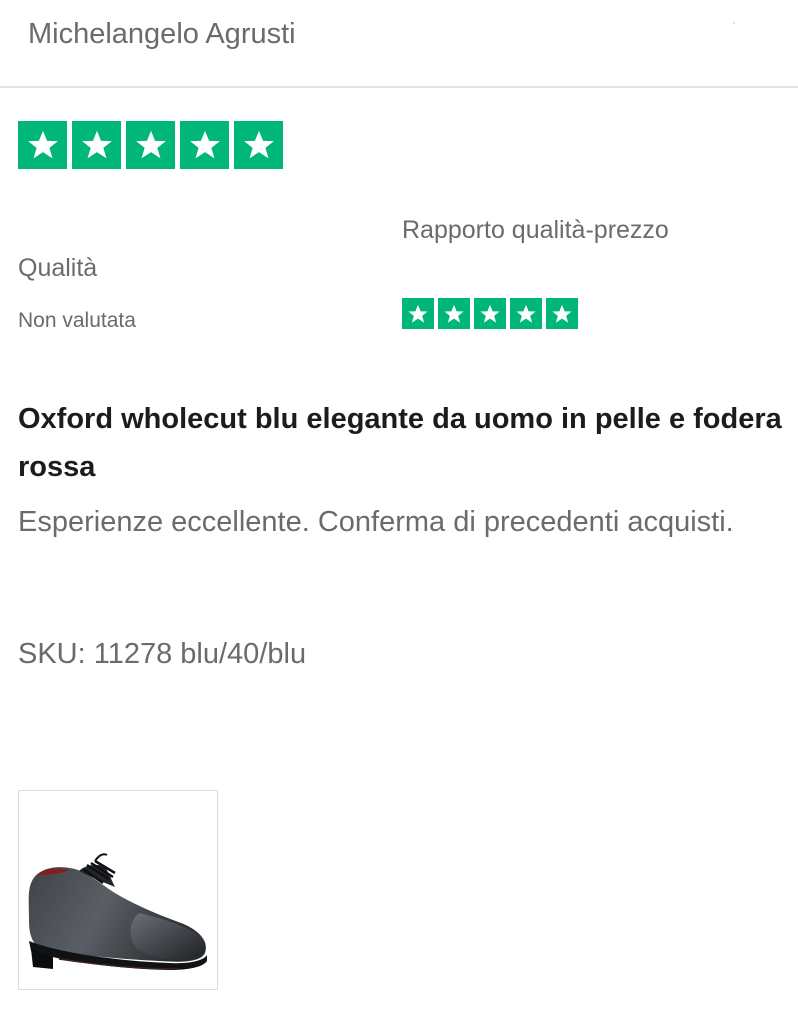 Image resolution: width=798 pixels, height=1020 pixels. I want to click on reviewer-name: Michelangelo Agrusti, so click(162, 34).